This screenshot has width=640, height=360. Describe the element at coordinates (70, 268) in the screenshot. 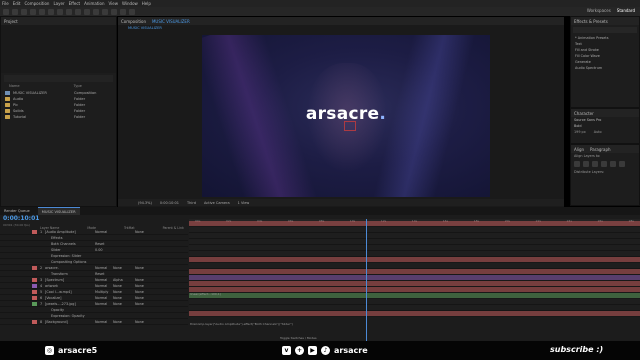

I see `layer-name: arsacre.` at that location.